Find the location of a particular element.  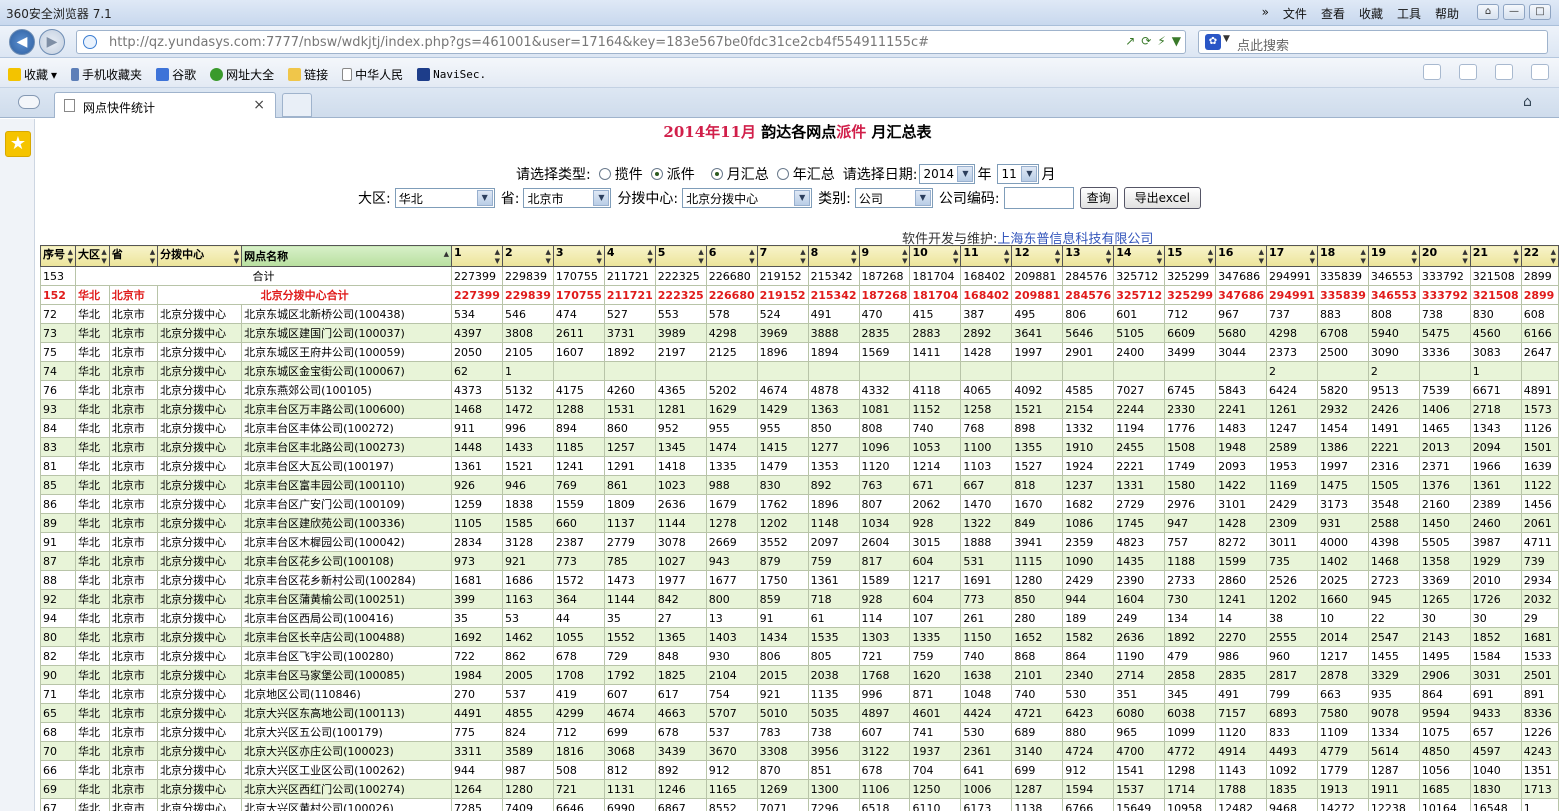

bookmark-navisec: NaviSec. is located at coordinates (451, 74).